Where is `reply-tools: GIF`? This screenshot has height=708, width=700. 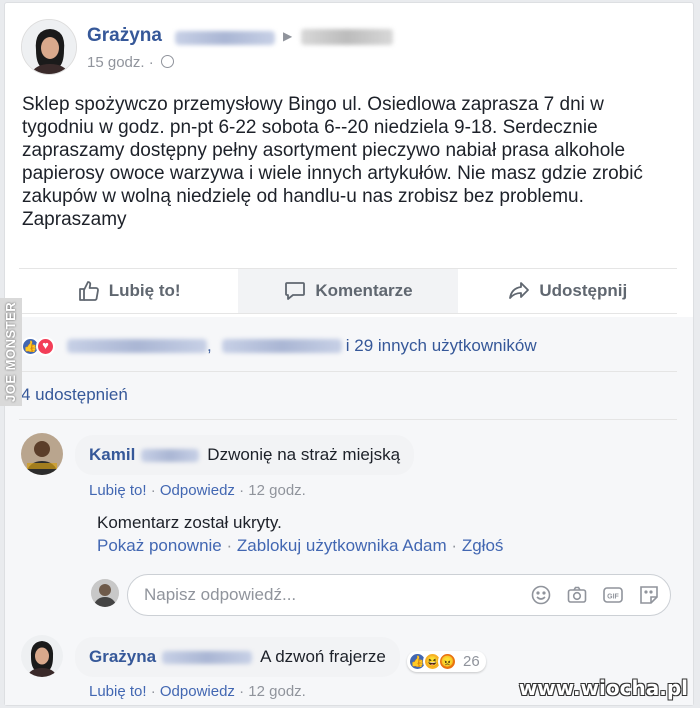
reply-tools: GIF is located at coordinates (595, 595).